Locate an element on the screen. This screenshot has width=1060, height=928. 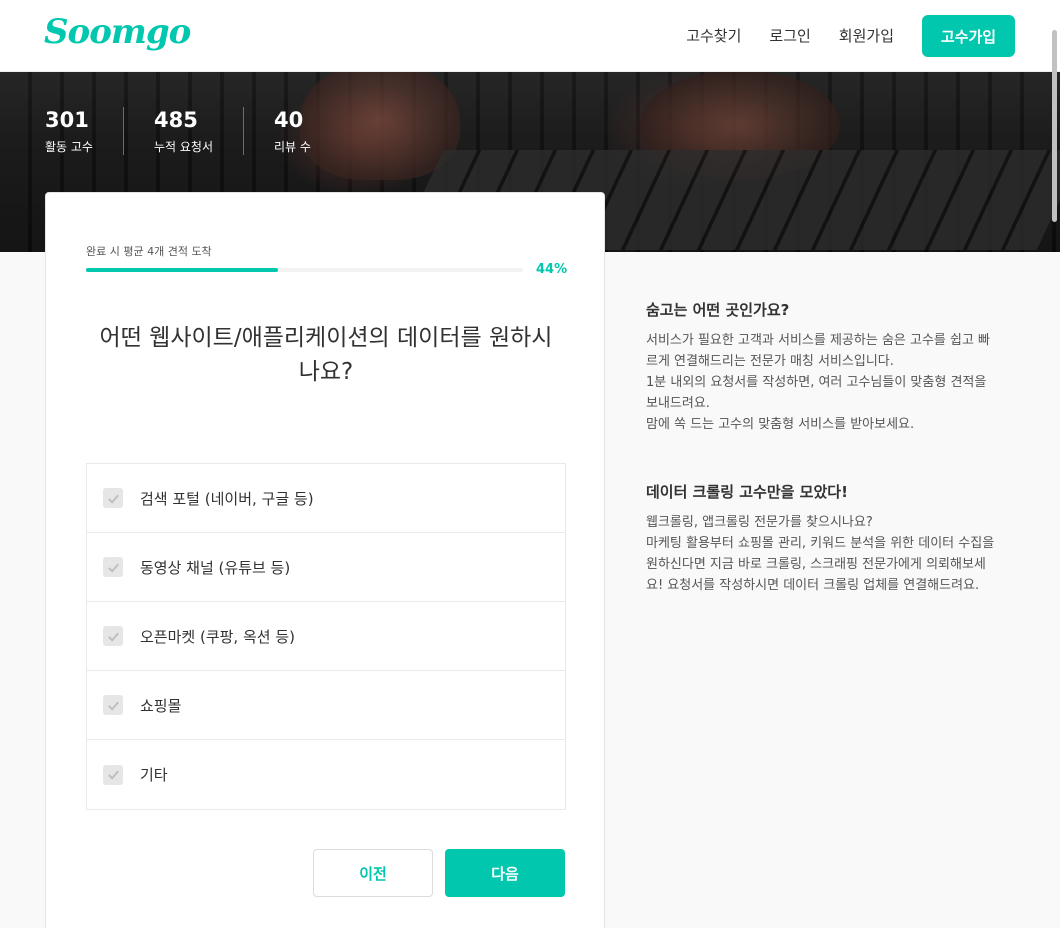
stats-row: 301 활동 고수 485 누적 요청서 40 리뷰 수 is located at coordinates (178, 131).